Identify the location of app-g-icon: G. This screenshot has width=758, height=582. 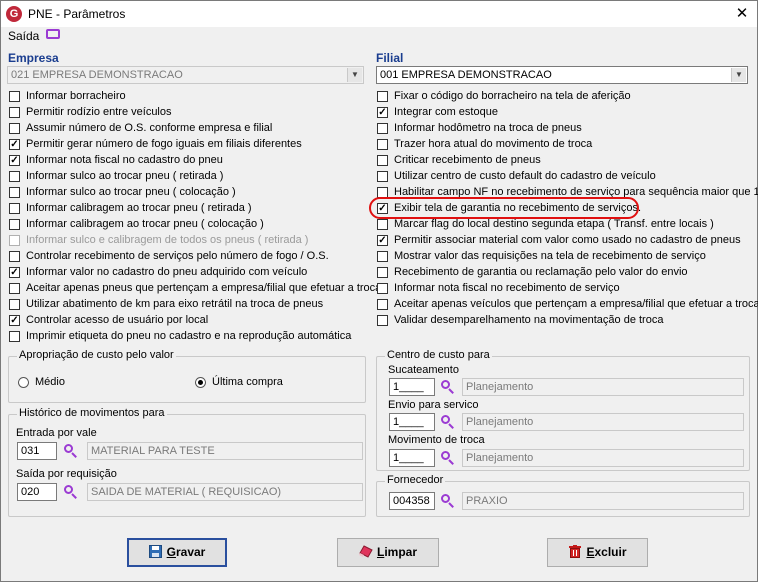
(14, 14).